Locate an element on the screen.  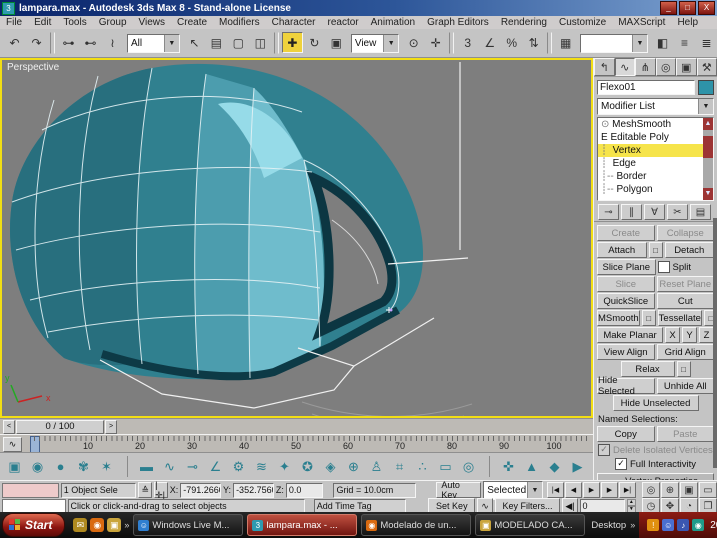
panel-scrollbar is located at coordinates (715, 343).